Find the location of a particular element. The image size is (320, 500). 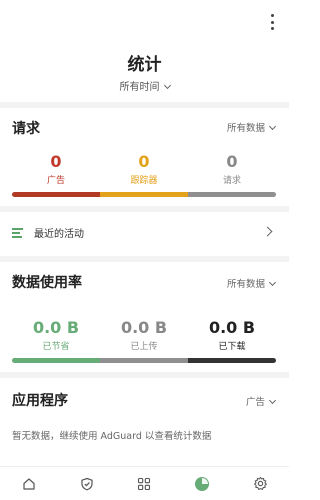

uploaded-stat: 0.0 B 已上传 is located at coordinates (144, 335).